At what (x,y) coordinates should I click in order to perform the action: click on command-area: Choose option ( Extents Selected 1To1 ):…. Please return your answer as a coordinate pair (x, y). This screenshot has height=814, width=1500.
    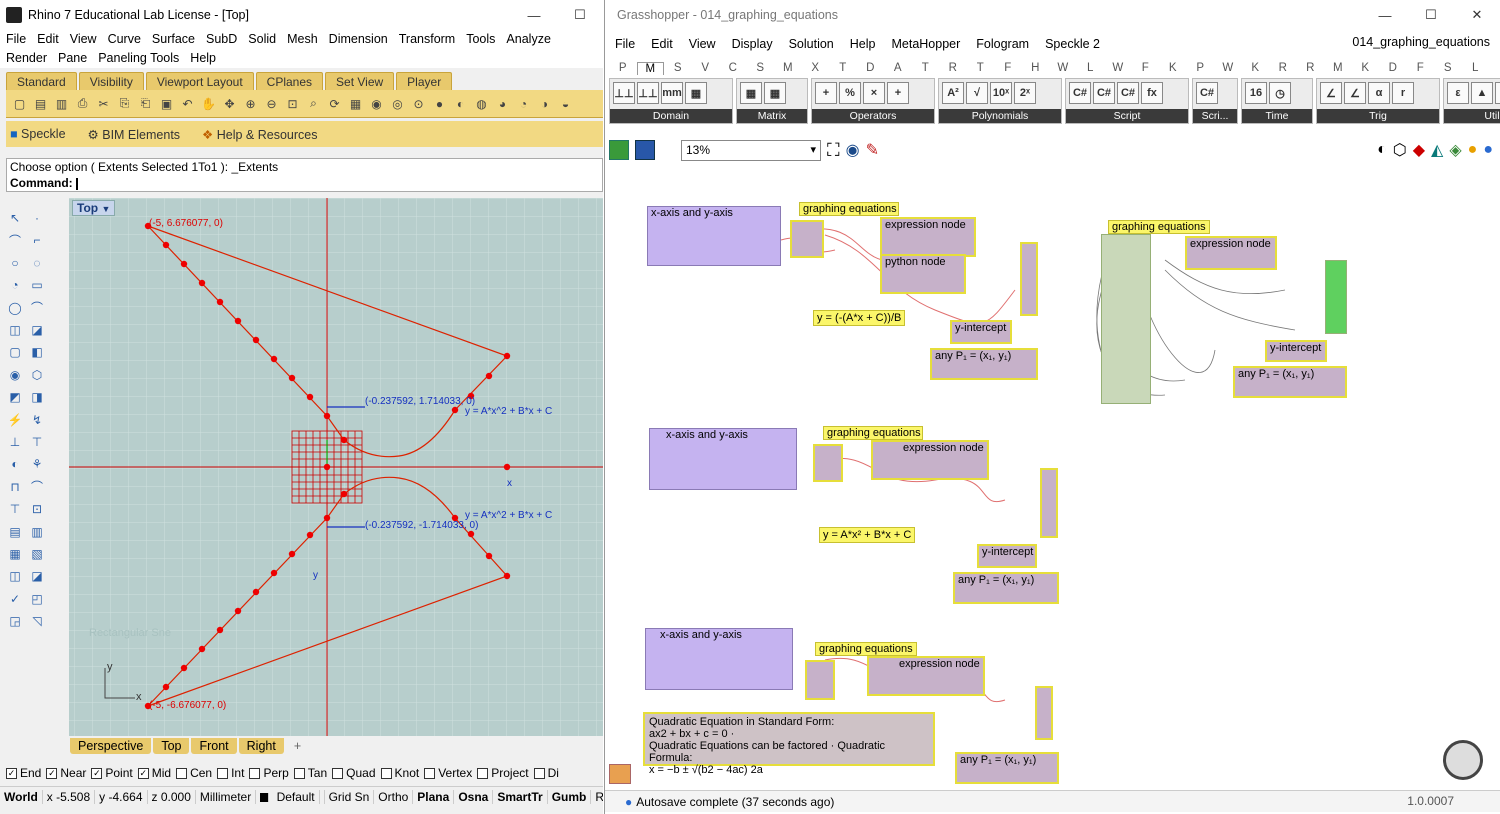
    Looking at the image, I should click on (304, 175).